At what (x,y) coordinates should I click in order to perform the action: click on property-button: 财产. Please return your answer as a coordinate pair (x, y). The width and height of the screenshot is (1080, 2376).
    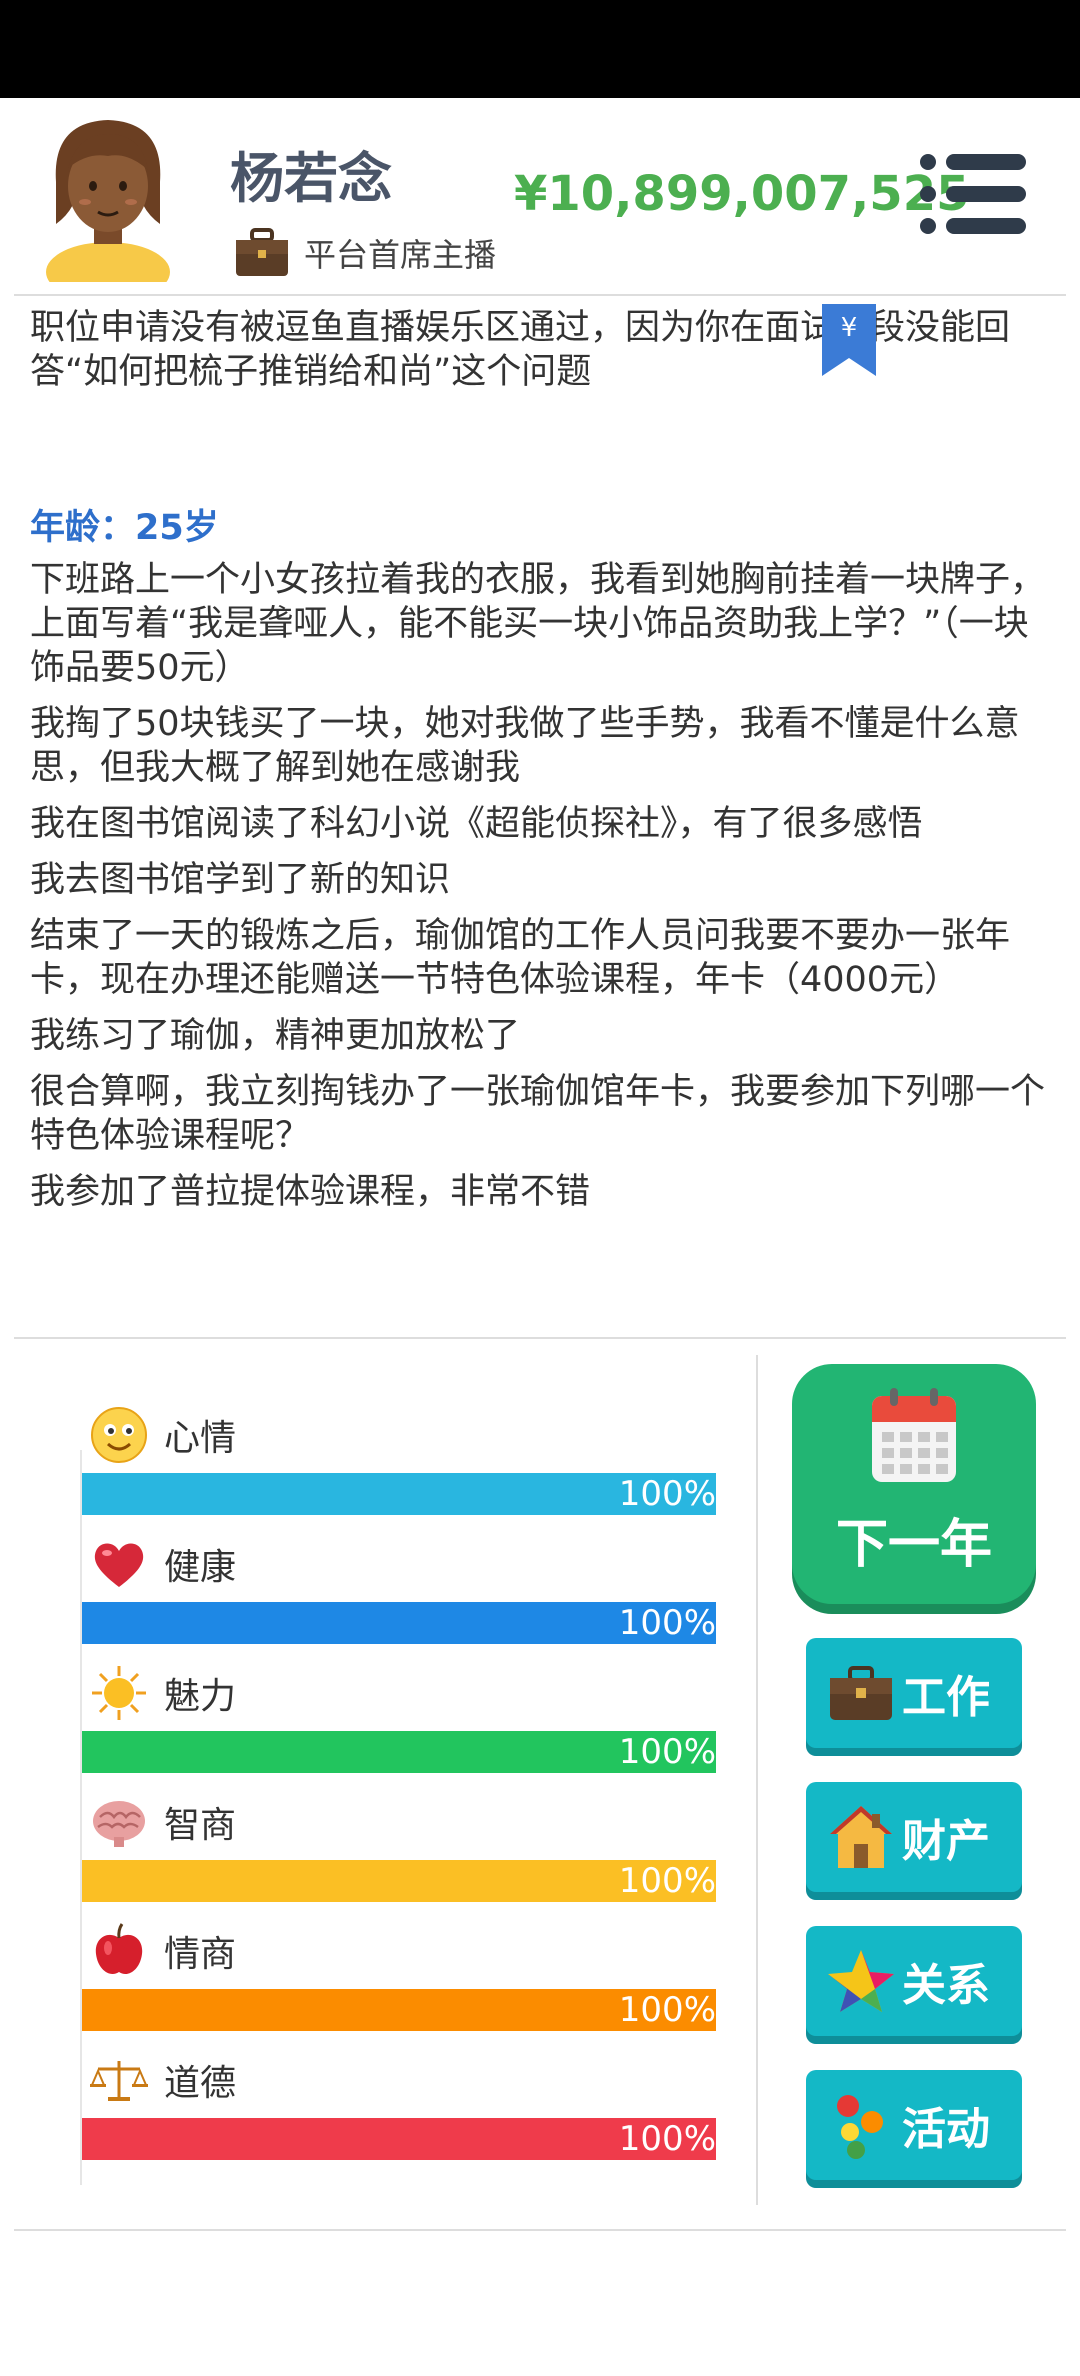
    Looking at the image, I should click on (914, 1837).